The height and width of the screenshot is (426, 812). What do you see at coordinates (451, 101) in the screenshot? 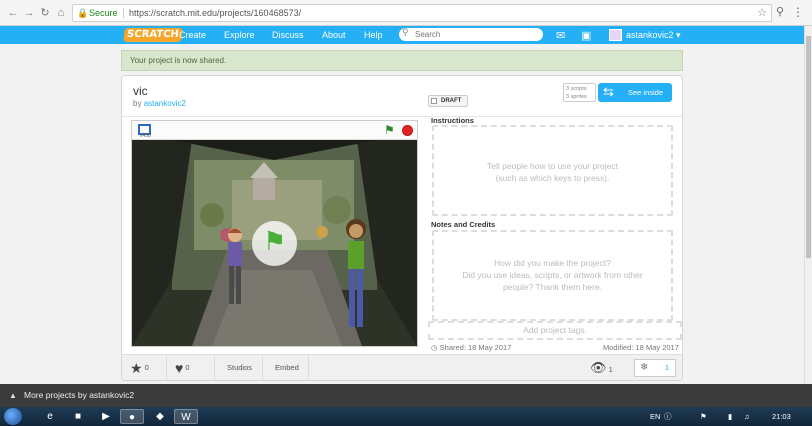
I see `draft-label: DRAFT` at bounding box center [451, 101].